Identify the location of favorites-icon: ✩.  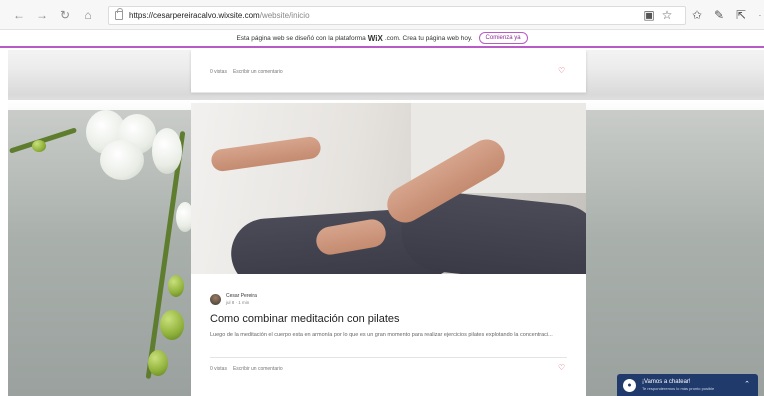
(697, 15).